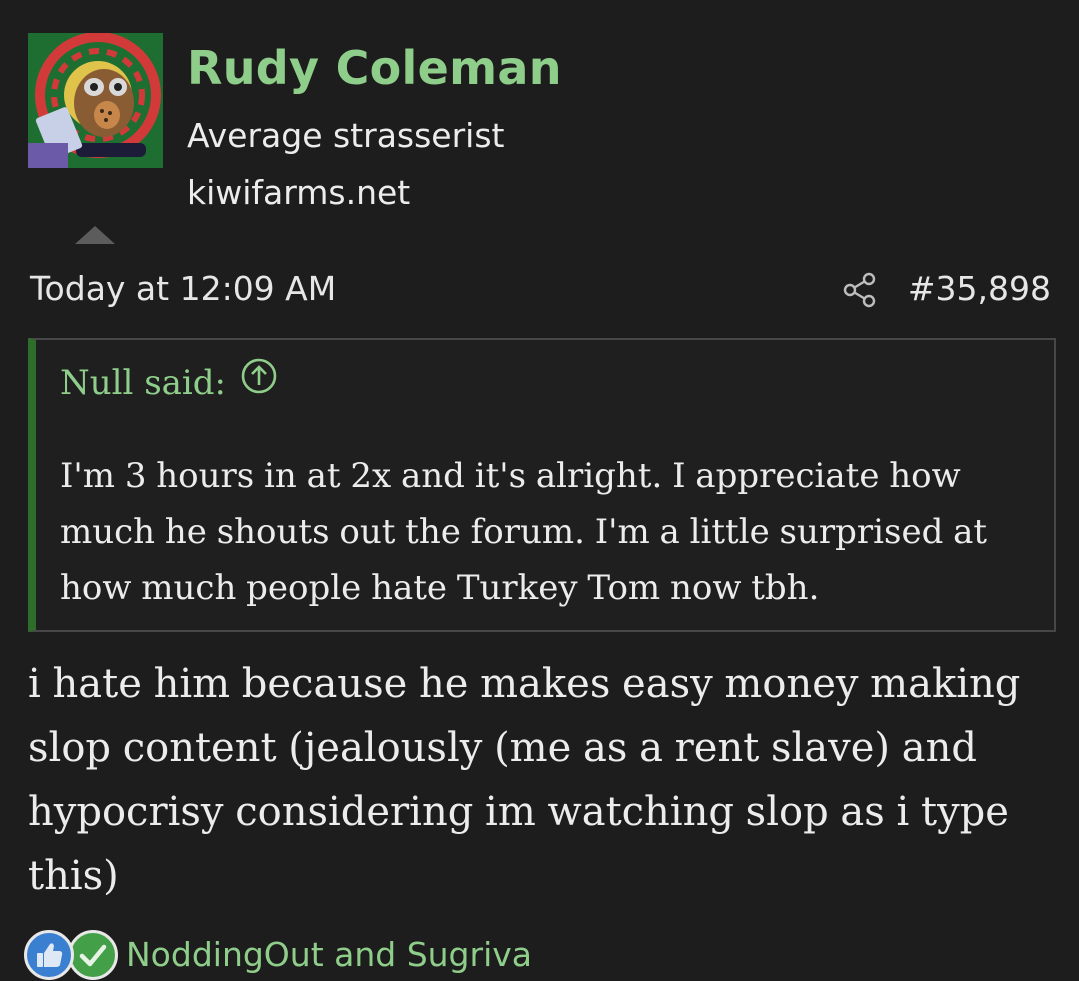  Describe the element at coordinates (143, 383) in the screenshot. I see `quote-author-label: Null said:` at that location.